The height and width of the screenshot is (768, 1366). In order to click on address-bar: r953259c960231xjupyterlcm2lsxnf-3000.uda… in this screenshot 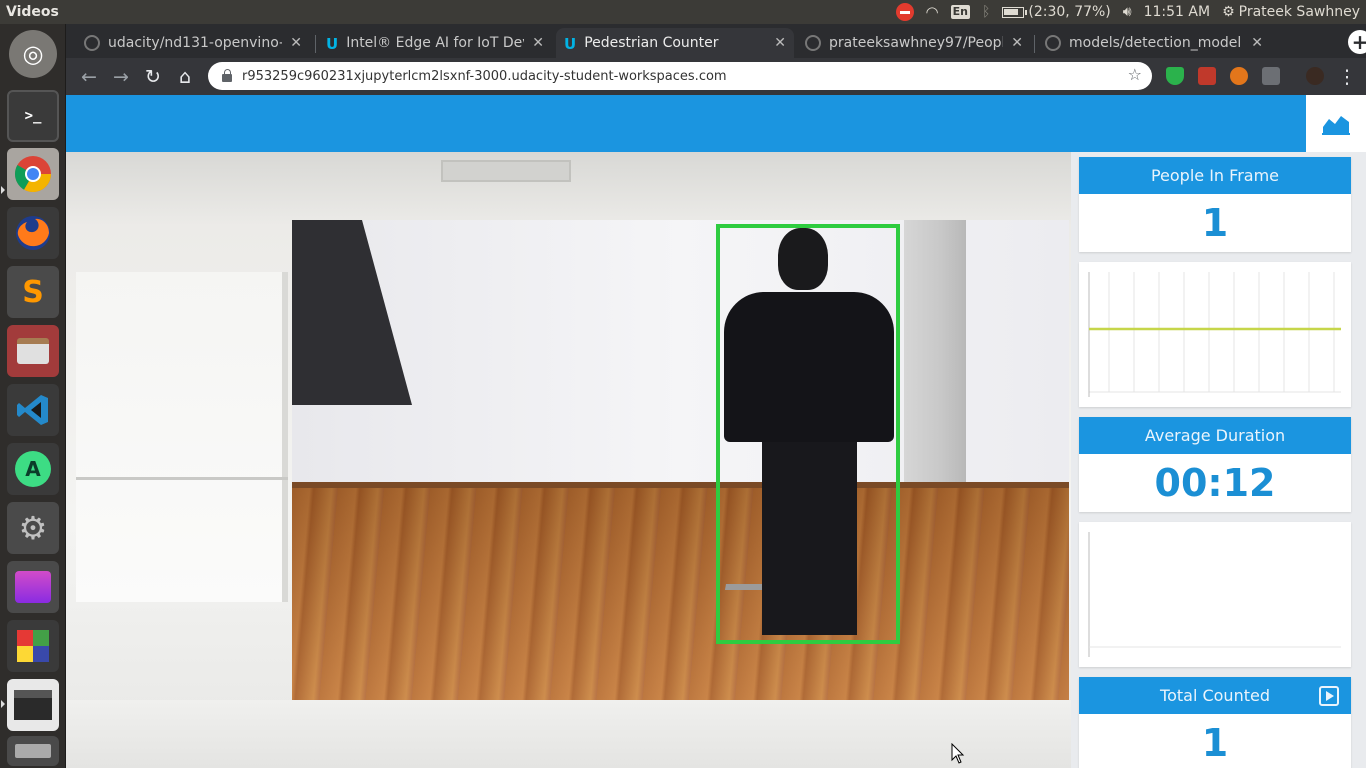, I will do `click(680, 76)`.